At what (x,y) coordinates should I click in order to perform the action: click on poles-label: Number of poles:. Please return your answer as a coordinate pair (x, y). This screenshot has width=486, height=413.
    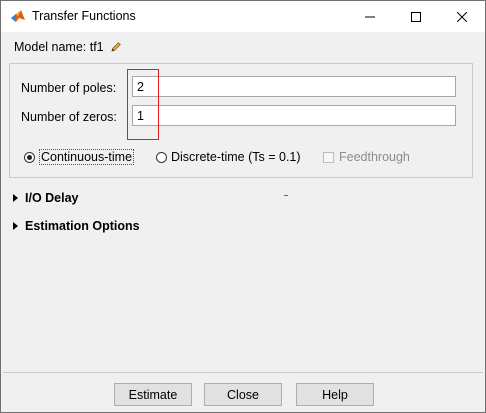
    Looking at the image, I should click on (69, 88).